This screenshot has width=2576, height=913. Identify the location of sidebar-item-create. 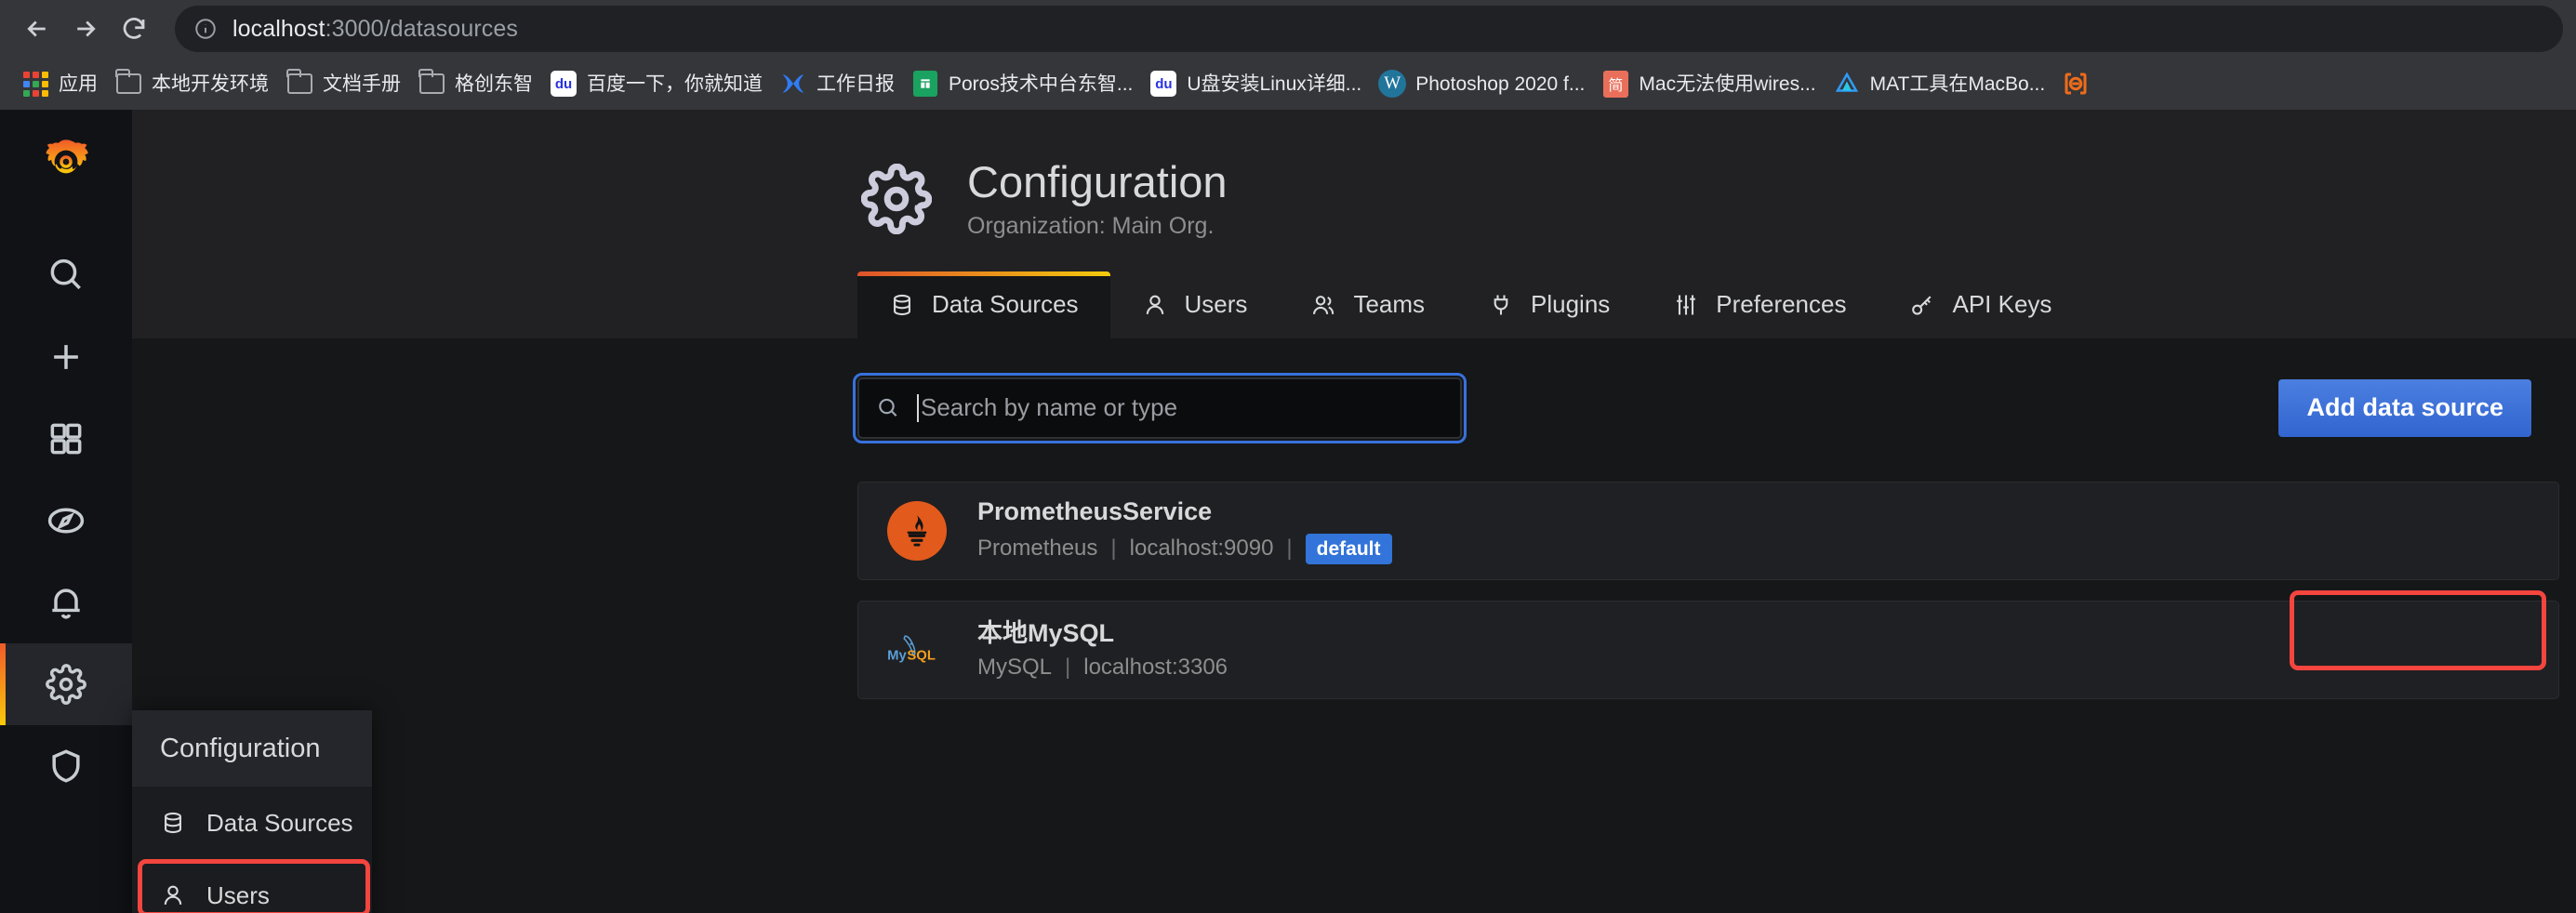
(66, 357).